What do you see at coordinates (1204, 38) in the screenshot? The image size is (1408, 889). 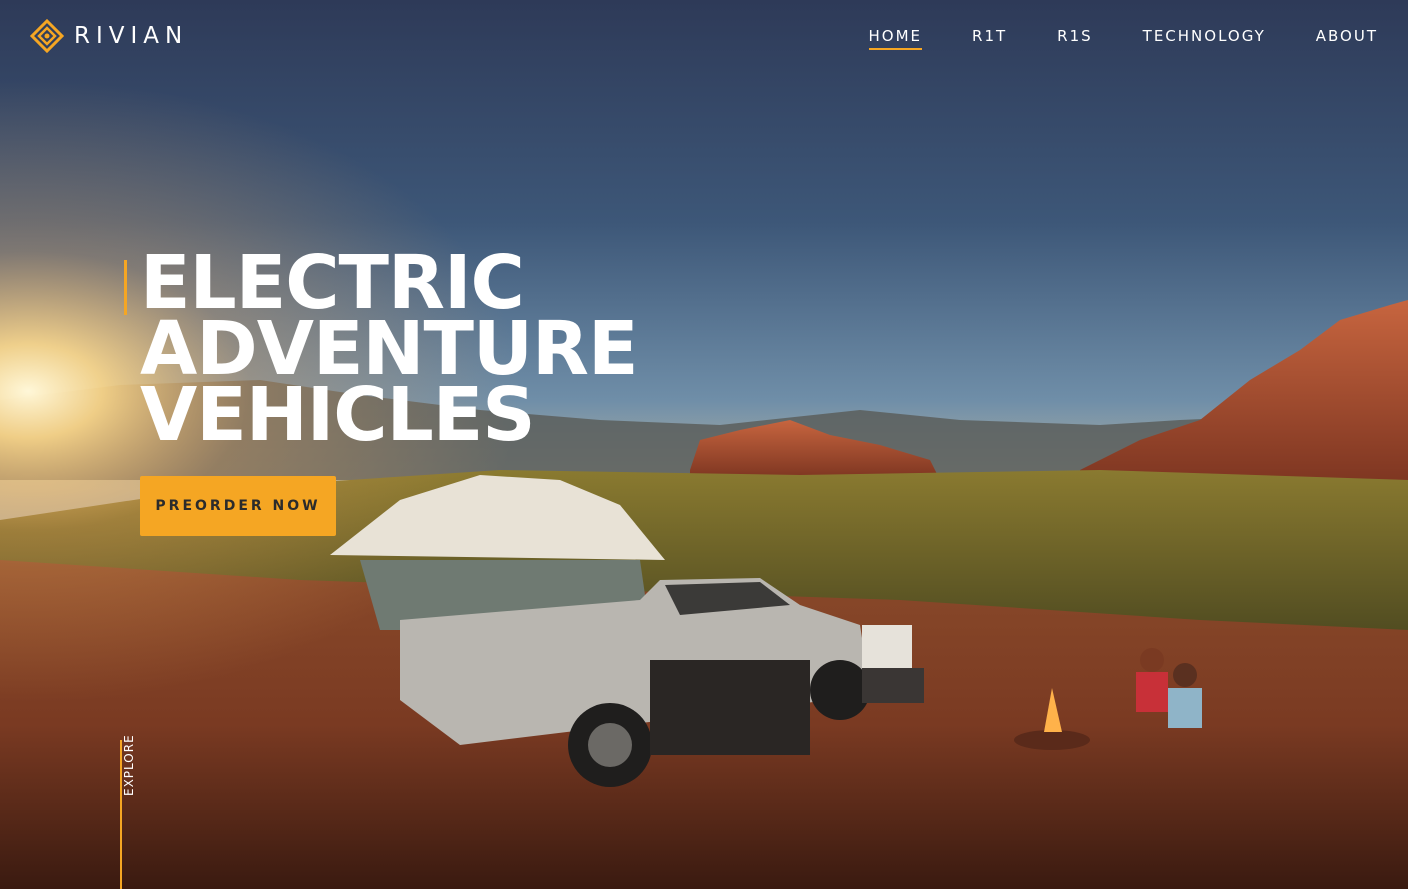 I see `nav-technology: TECHNOLOGY` at bounding box center [1204, 38].